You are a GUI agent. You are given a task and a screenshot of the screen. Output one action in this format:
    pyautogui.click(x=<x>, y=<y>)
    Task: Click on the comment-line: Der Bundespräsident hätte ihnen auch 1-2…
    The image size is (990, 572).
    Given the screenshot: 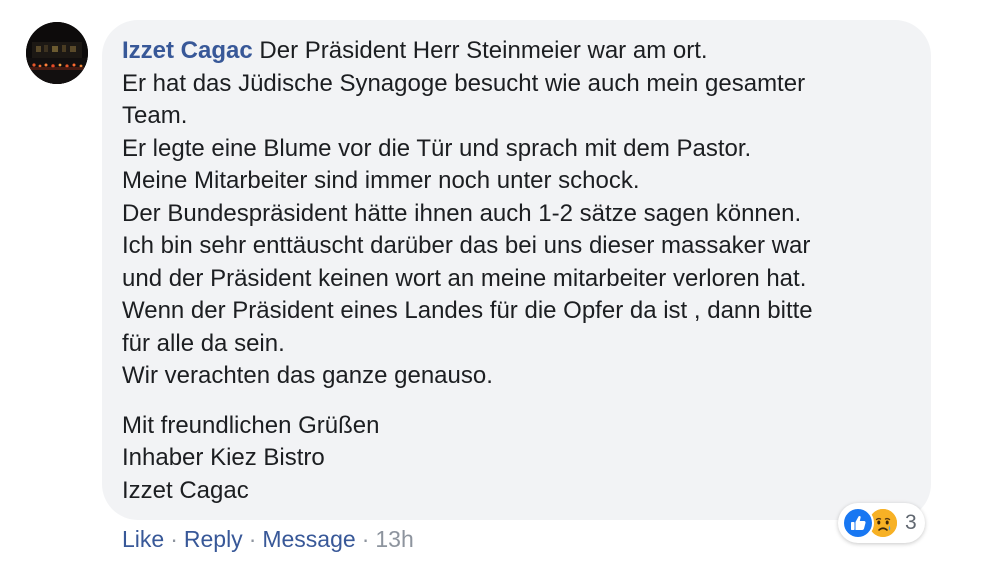 What is the action you would take?
    pyautogui.click(x=462, y=213)
    